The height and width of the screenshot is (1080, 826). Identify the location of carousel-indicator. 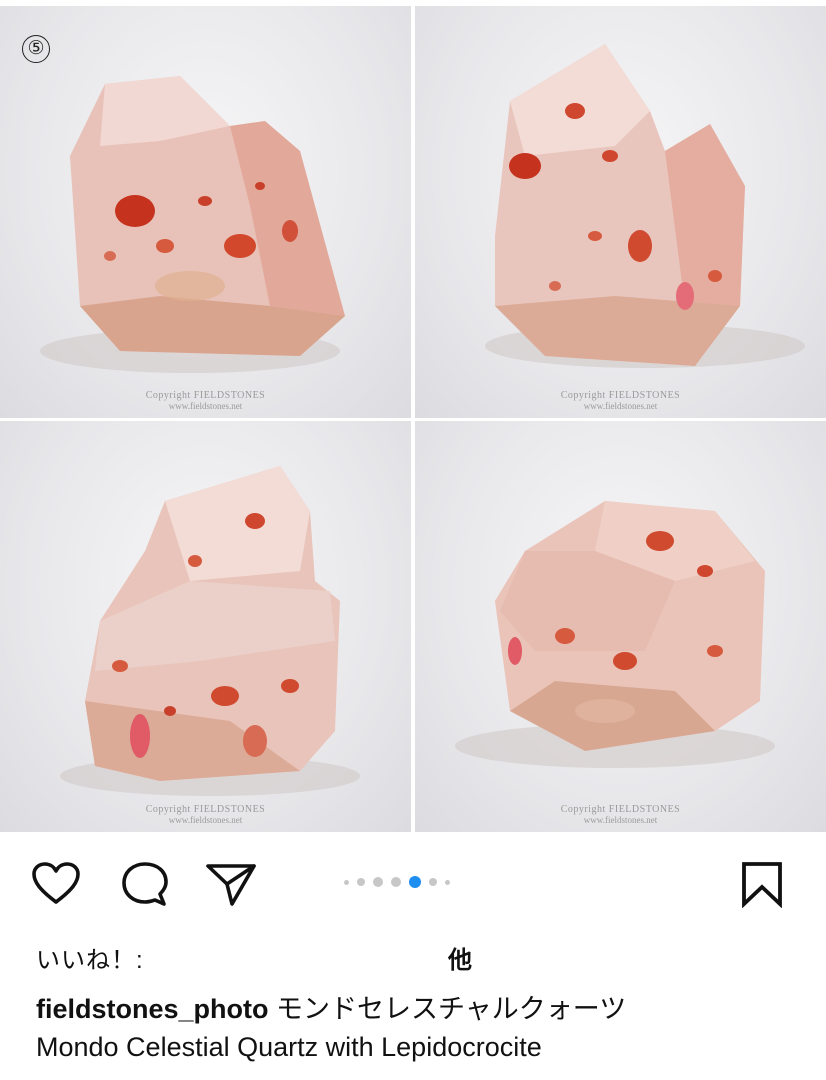
(397, 882).